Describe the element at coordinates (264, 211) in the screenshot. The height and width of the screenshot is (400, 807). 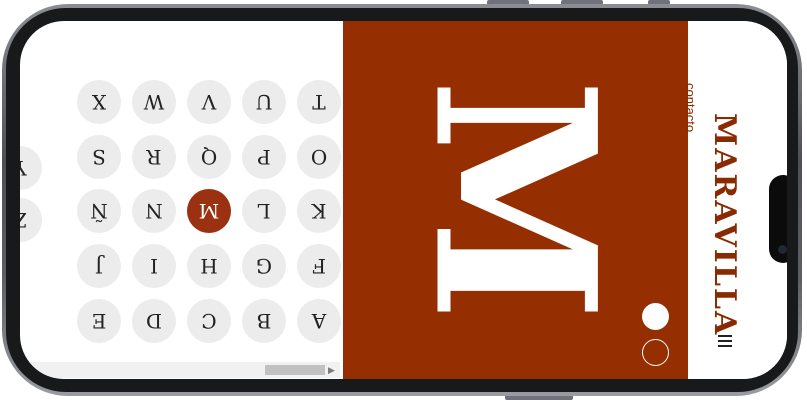
I see `letter-button-l: L` at that location.